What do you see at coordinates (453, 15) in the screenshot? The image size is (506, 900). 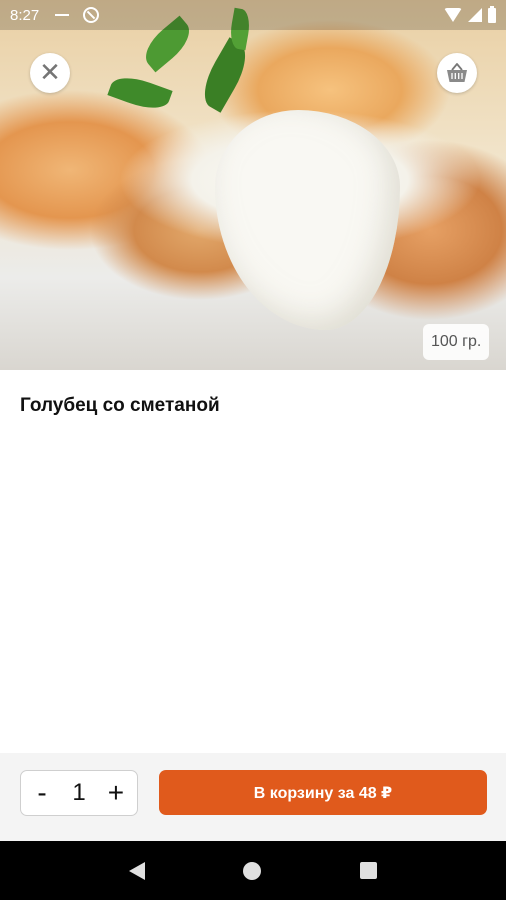 I see `wifi-icon` at bounding box center [453, 15].